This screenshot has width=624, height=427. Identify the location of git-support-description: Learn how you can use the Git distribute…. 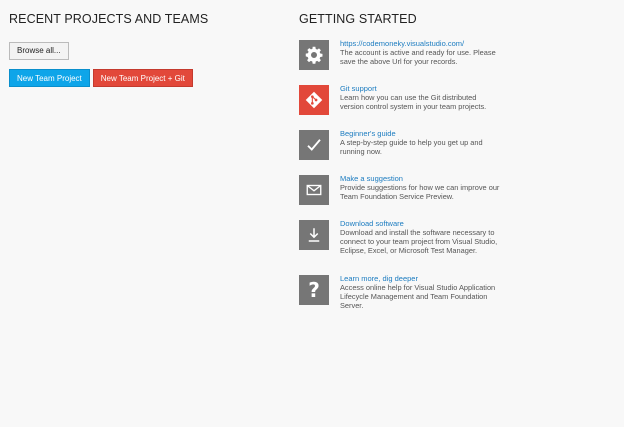
(413, 102).